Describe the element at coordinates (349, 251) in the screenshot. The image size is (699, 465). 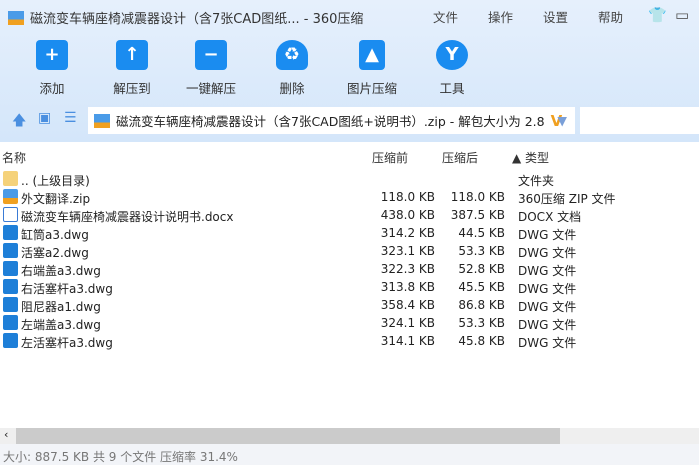
I see `file-row: 活塞a2.dwg 323.1 KB 53.3 KB DWG 文件` at that location.